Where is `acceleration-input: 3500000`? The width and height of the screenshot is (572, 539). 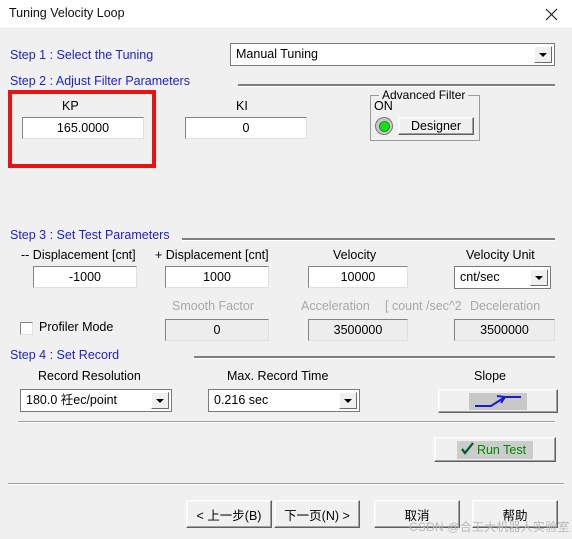
acceleration-input: 3500000 is located at coordinates (358, 330).